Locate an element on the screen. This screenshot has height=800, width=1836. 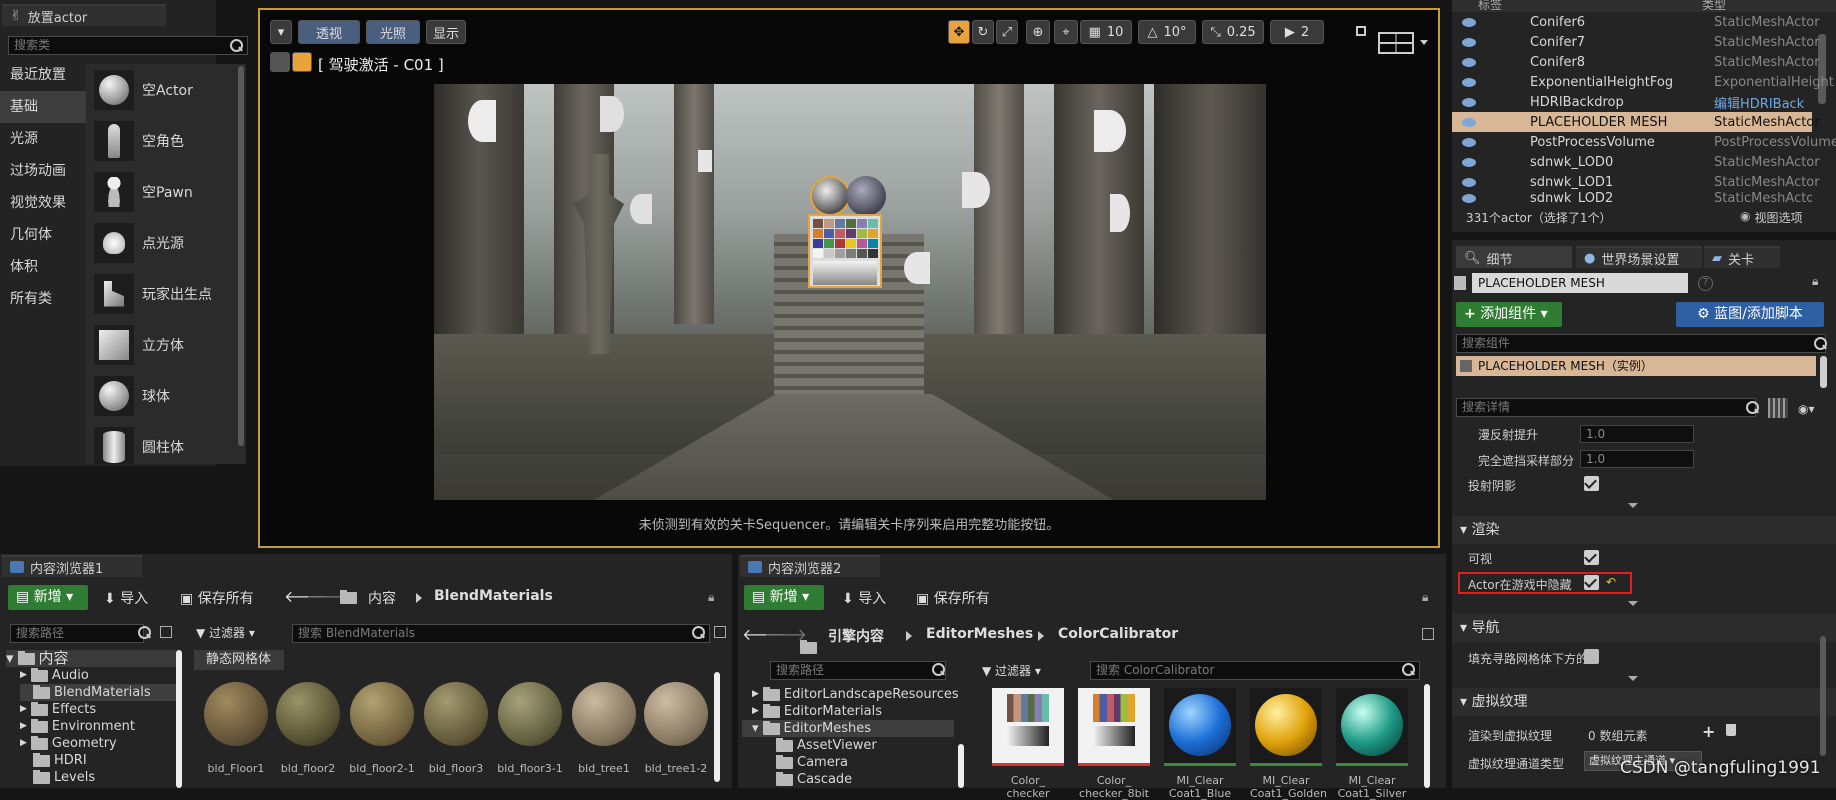
folder-assetviewer: AssetViewer is located at coordinates (826, 745).